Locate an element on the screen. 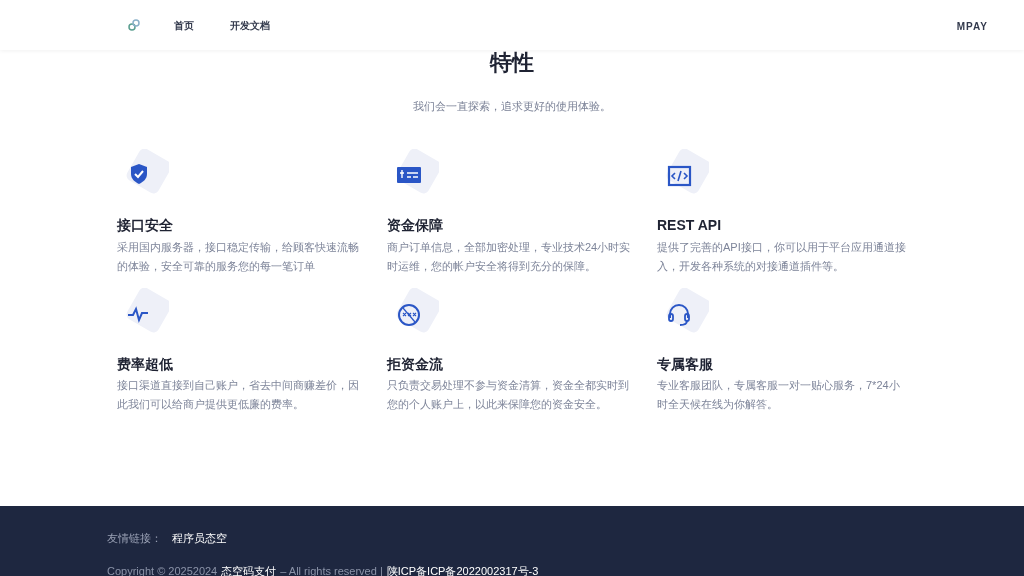 The image size is (1024, 576). brand-name: MPAY is located at coordinates (972, 26).